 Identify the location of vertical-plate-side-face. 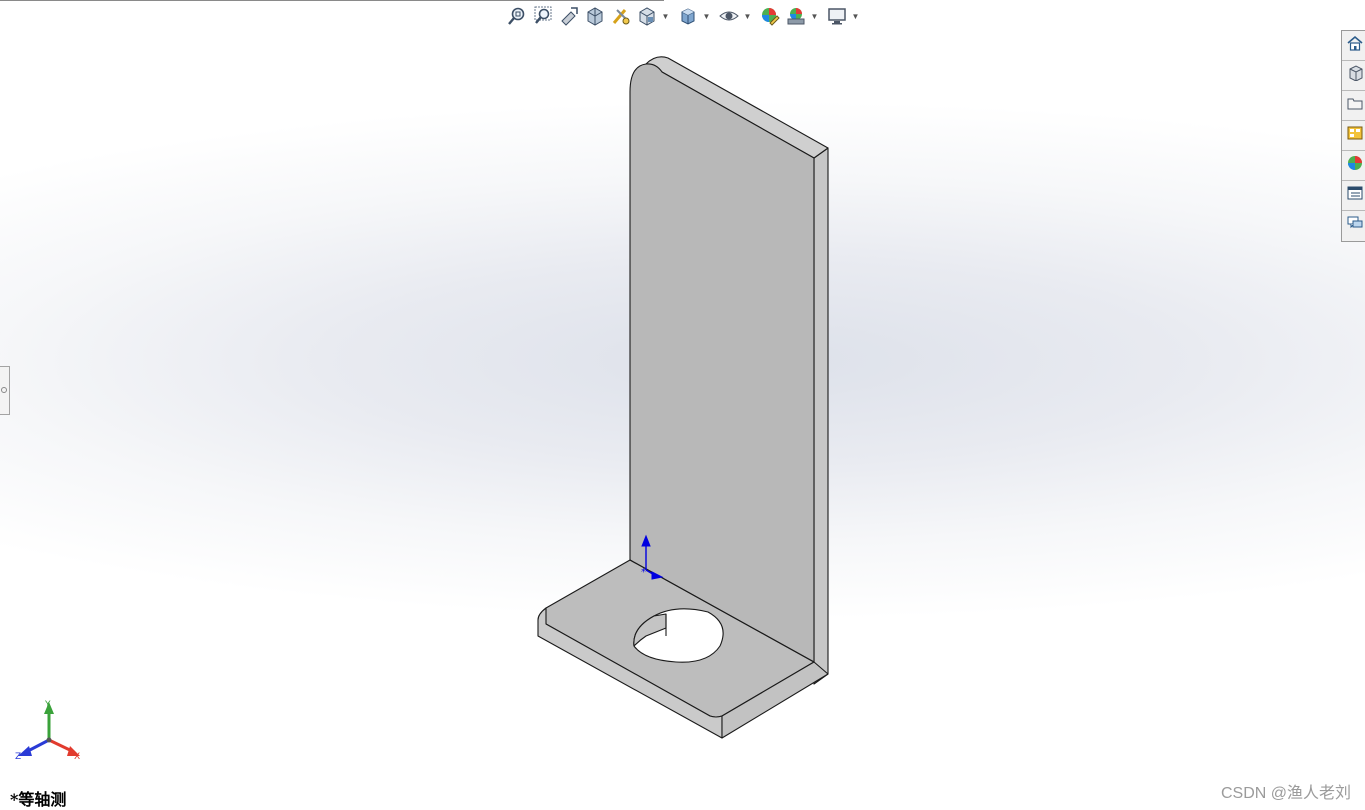
(821, 416).